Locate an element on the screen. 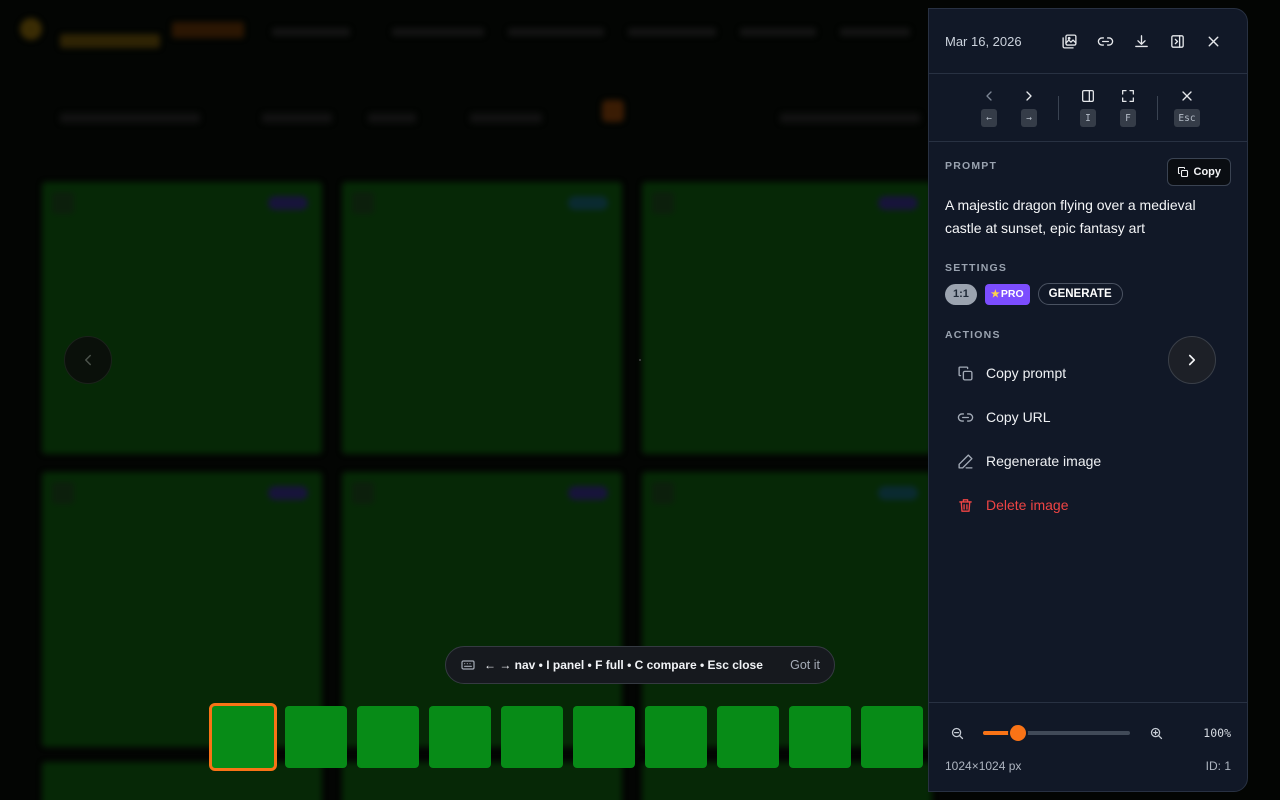 The width and height of the screenshot is (1280, 800). mode-badge: GENERATE is located at coordinates (1080, 294).